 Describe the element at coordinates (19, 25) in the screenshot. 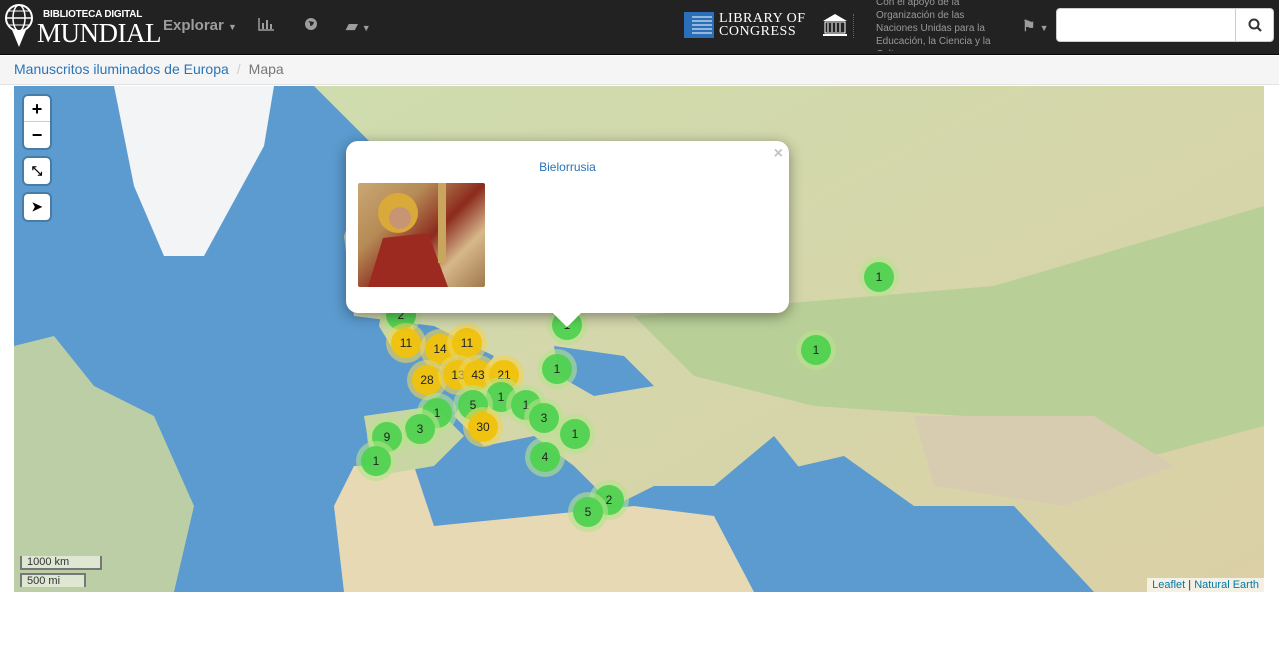

I see `globe-balloon-icon` at that location.